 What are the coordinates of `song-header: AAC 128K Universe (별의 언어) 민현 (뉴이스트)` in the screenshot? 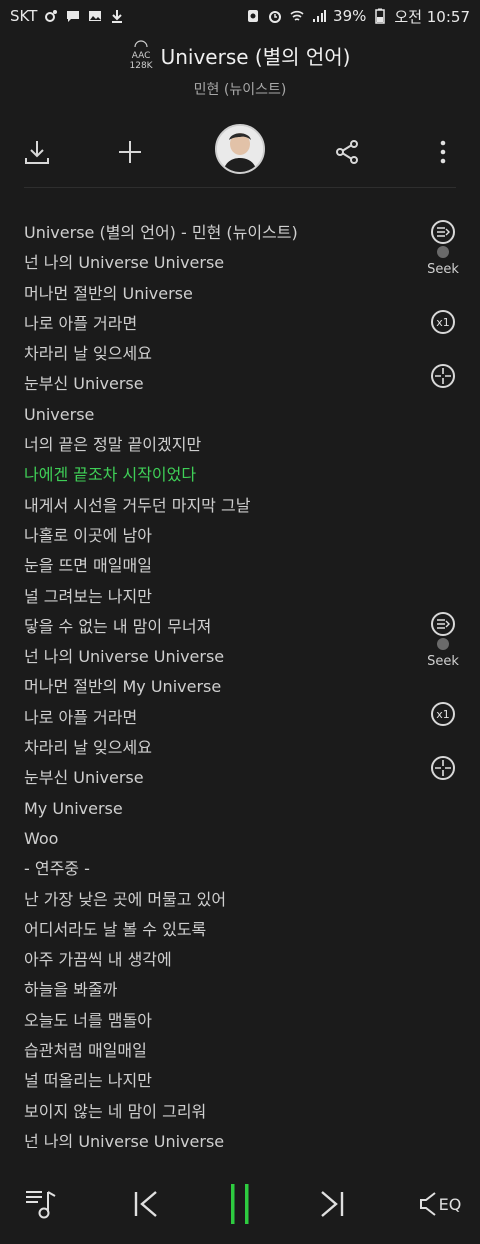 It's located at (240, 69).